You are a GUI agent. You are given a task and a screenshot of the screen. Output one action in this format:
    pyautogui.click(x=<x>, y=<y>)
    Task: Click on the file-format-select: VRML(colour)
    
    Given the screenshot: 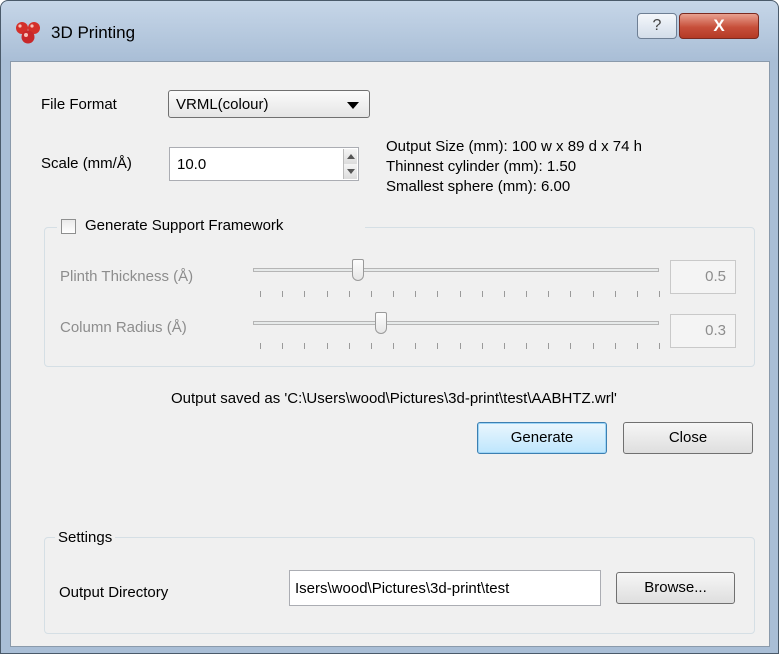 What is the action you would take?
    pyautogui.click(x=269, y=104)
    